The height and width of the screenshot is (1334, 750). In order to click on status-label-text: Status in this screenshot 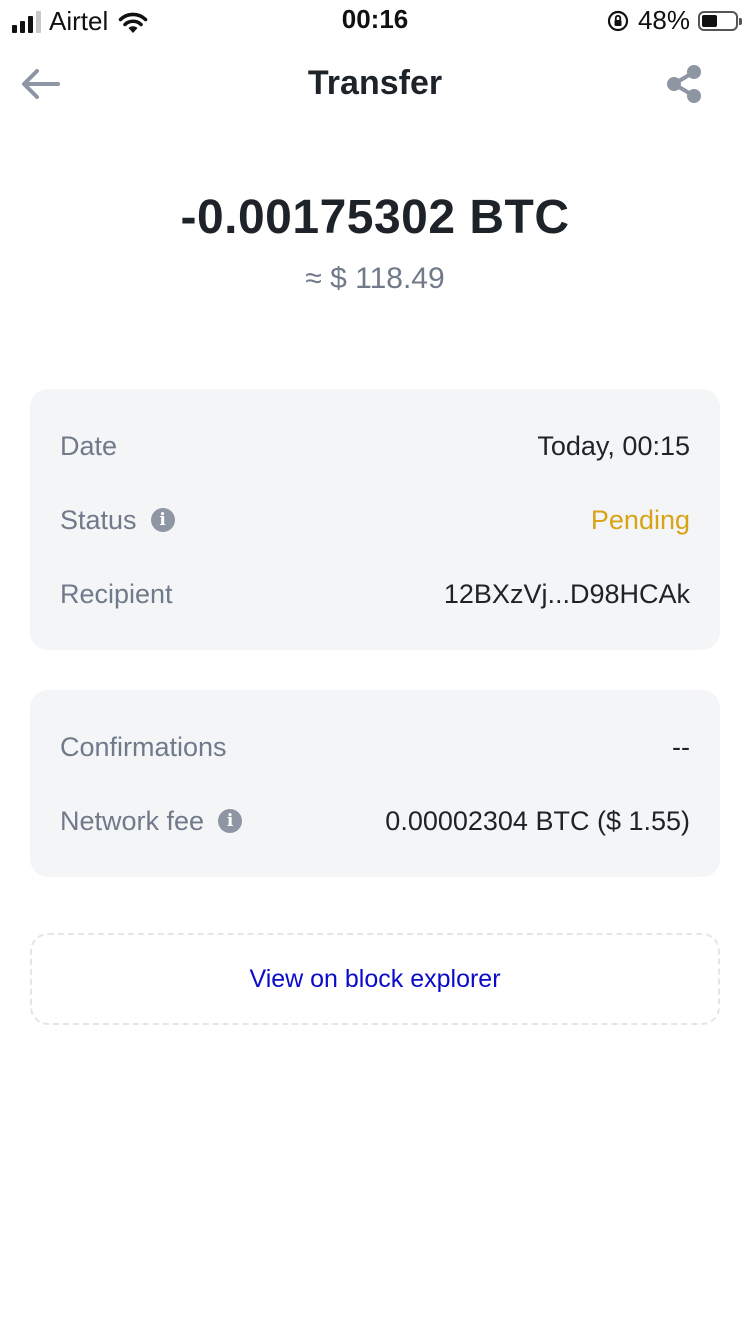, I will do `click(98, 519)`.